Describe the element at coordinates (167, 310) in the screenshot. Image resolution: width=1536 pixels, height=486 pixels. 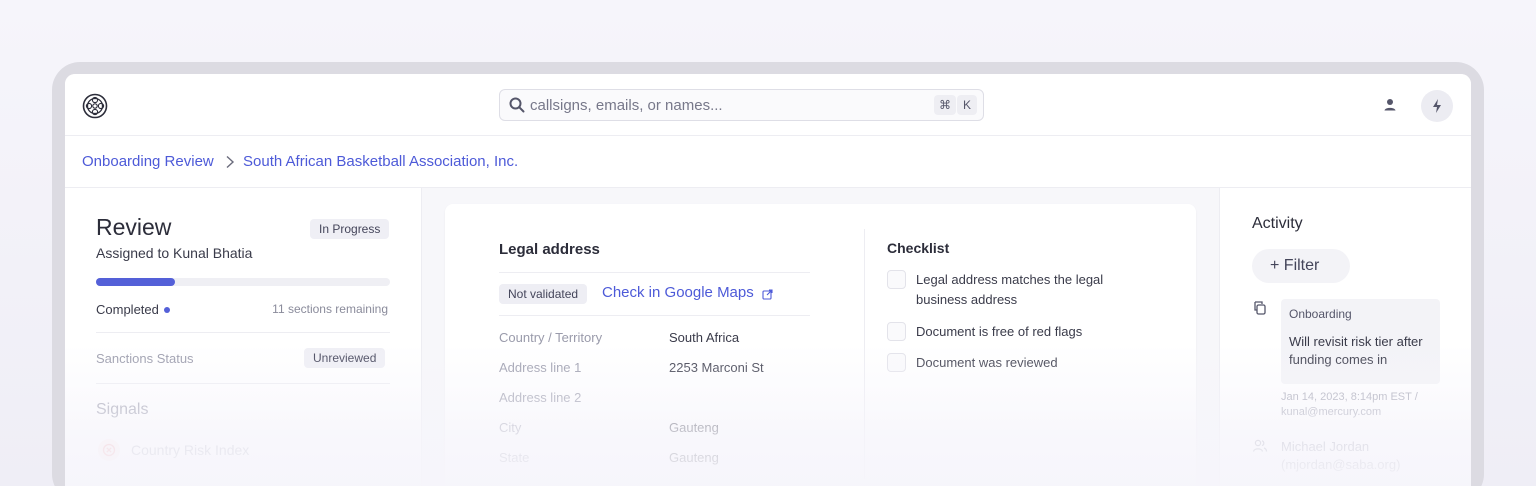
I see `completed-dot` at that location.